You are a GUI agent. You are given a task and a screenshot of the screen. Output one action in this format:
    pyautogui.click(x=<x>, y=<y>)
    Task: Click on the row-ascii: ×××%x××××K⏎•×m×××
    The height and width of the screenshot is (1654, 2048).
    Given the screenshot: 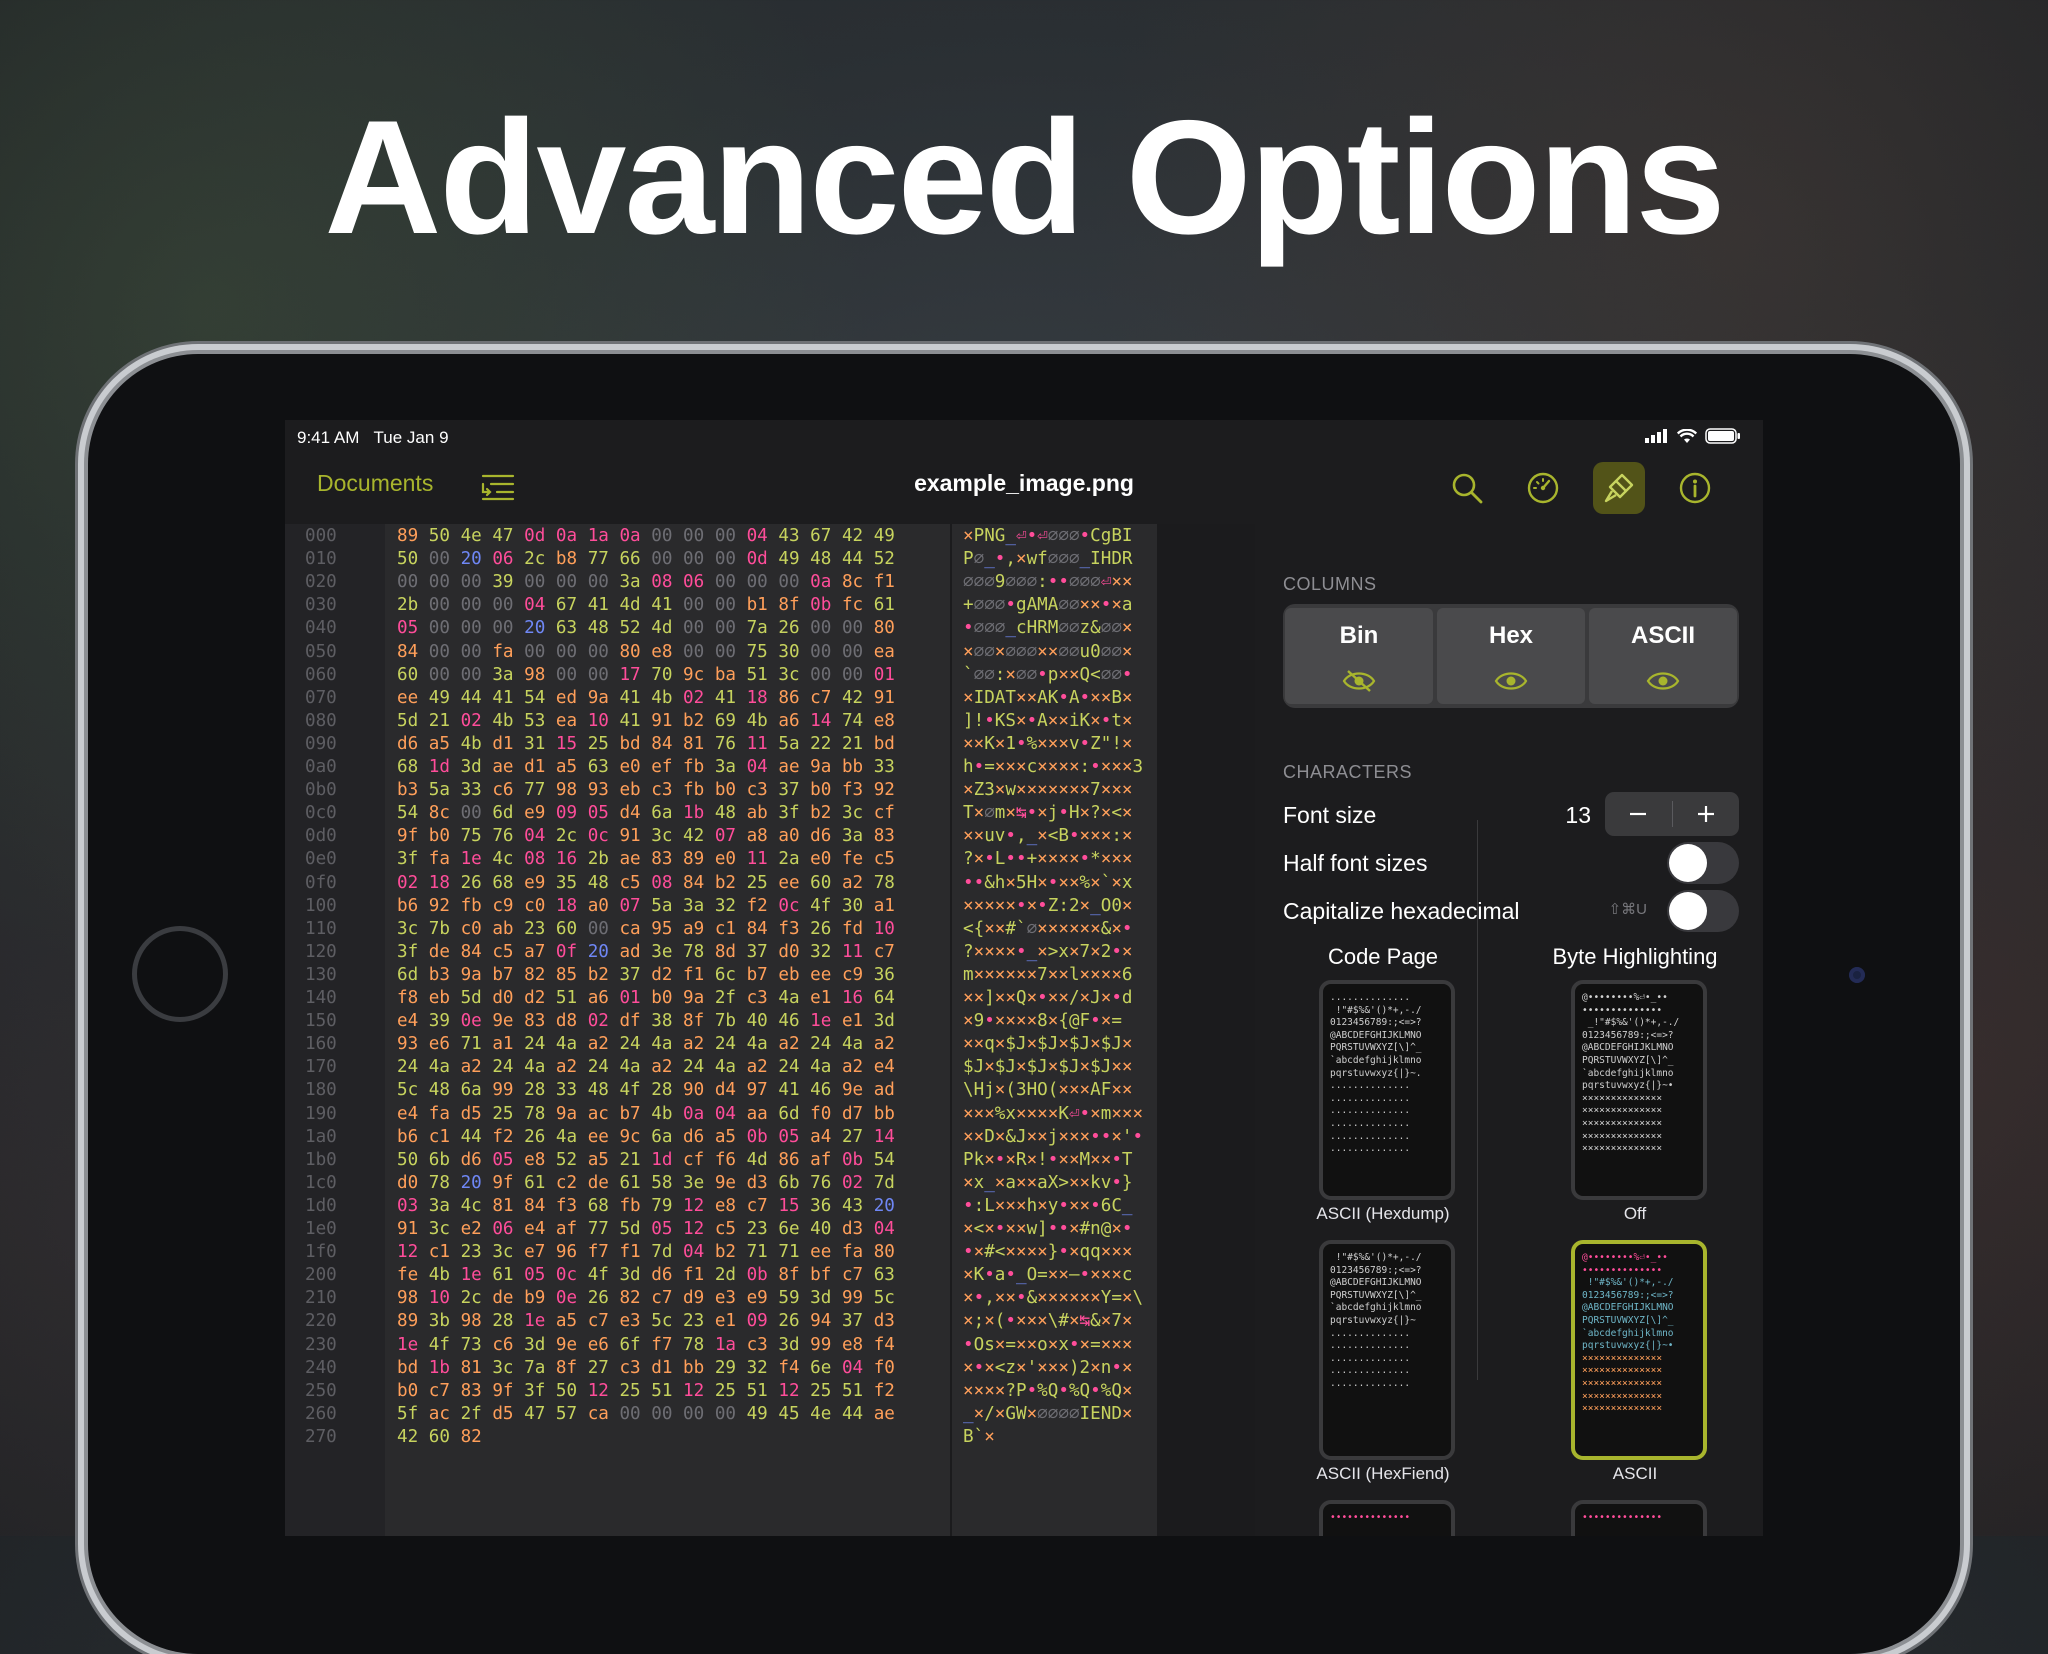 What is the action you would take?
    pyautogui.click(x=1053, y=1115)
    